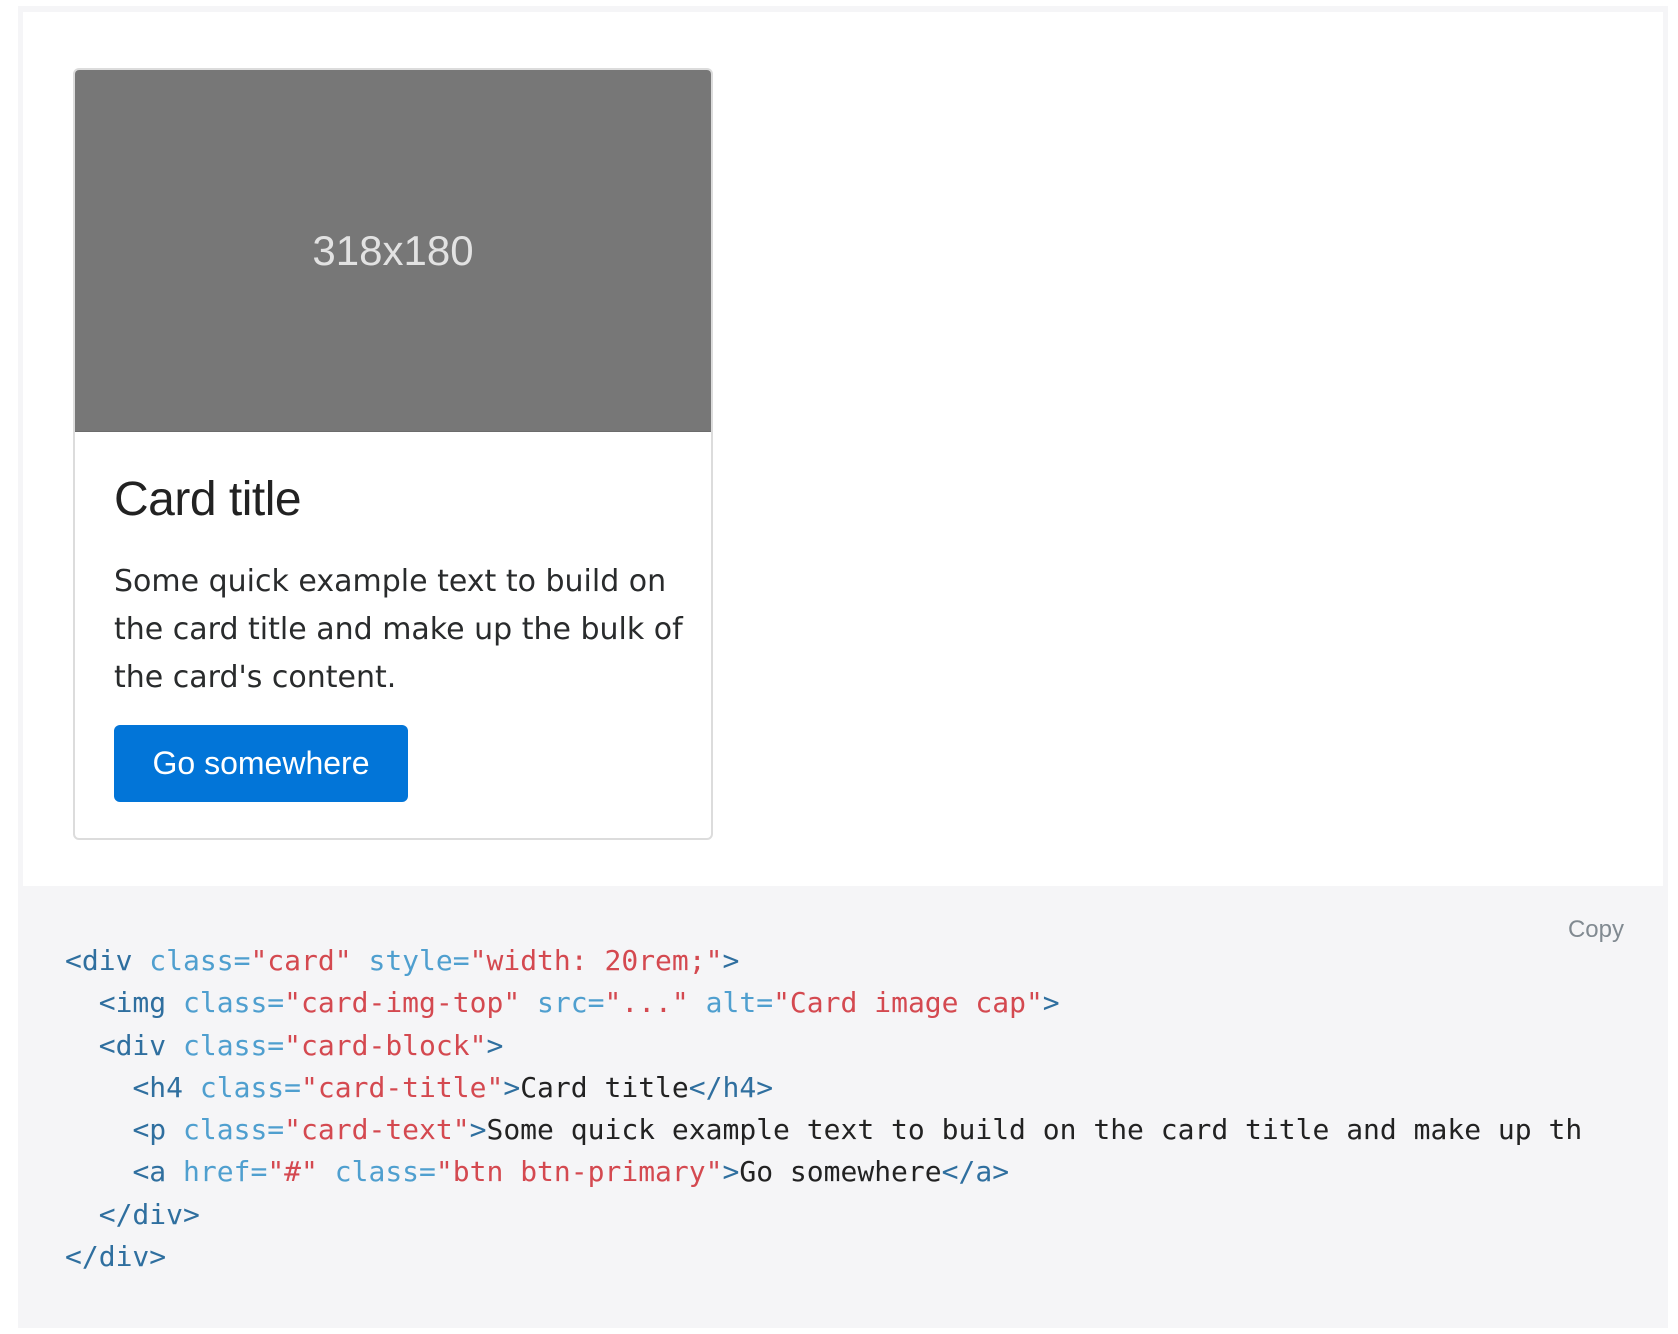 This screenshot has height=1334, width=1678. I want to click on code-text-token: Card title, so click(604, 1087).